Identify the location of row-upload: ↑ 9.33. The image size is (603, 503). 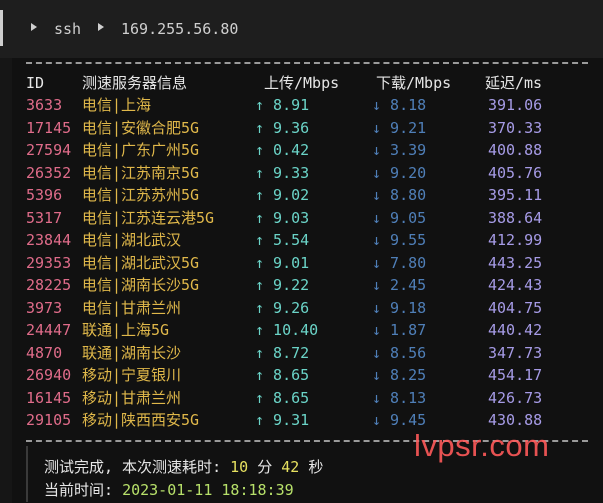
(282, 172).